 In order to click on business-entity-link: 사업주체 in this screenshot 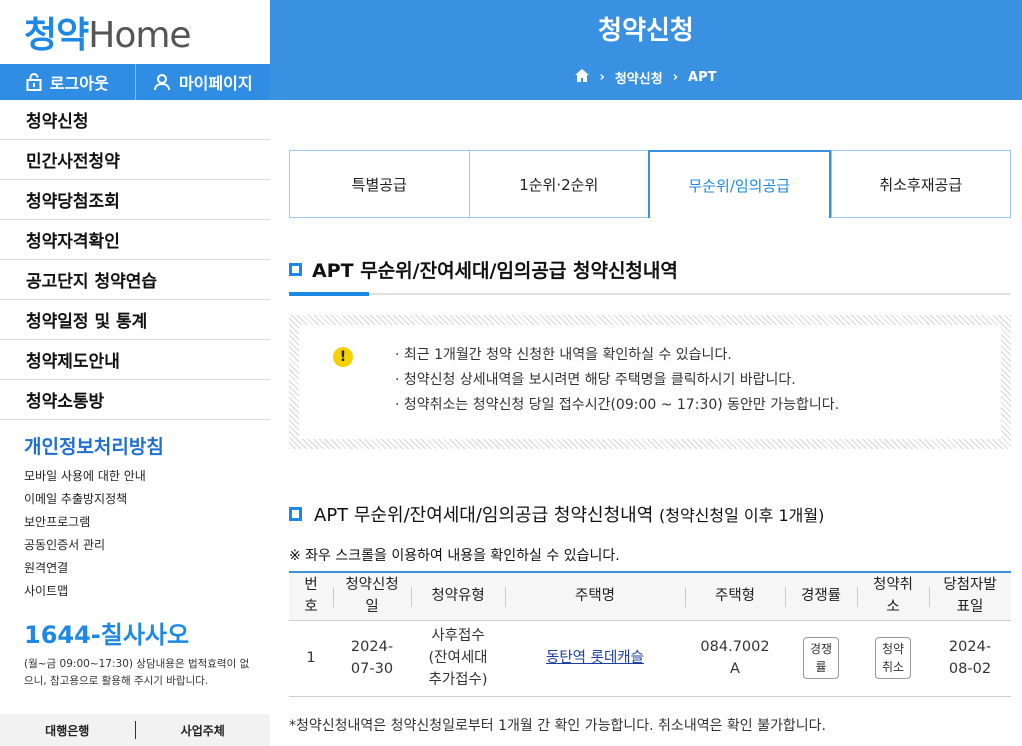, I will do `click(203, 730)`.